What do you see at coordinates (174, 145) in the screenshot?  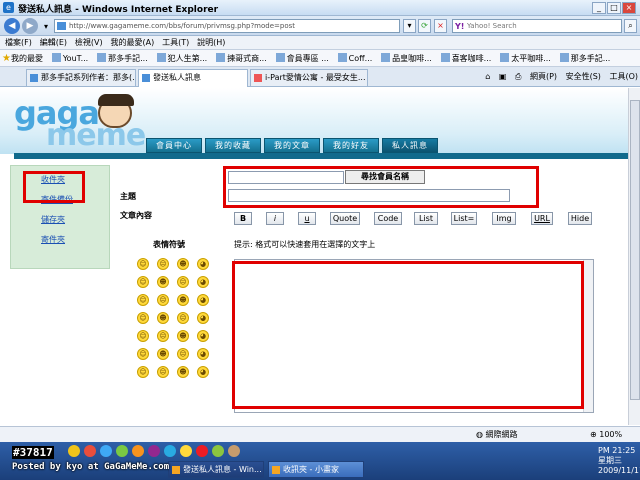 I see `nav-member-center: 會員中心` at bounding box center [174, 145].